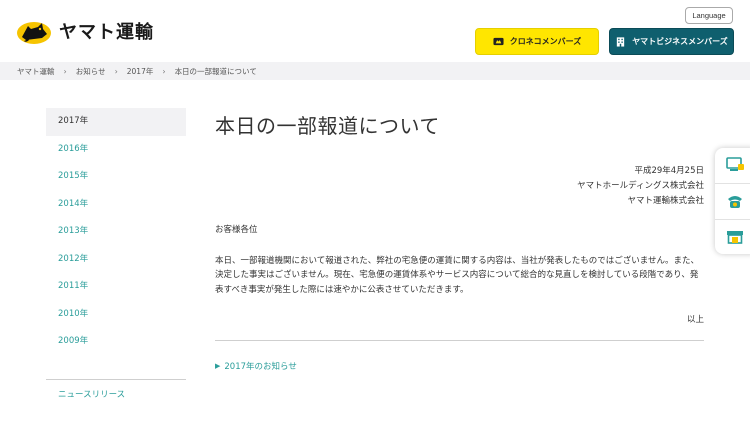 Image resolution: width=750 pixels, height=423 pixels. What do you see at coordinates (735, 201) in the screenshot?
I see `phone-icon` at bounding box center [735, 201].